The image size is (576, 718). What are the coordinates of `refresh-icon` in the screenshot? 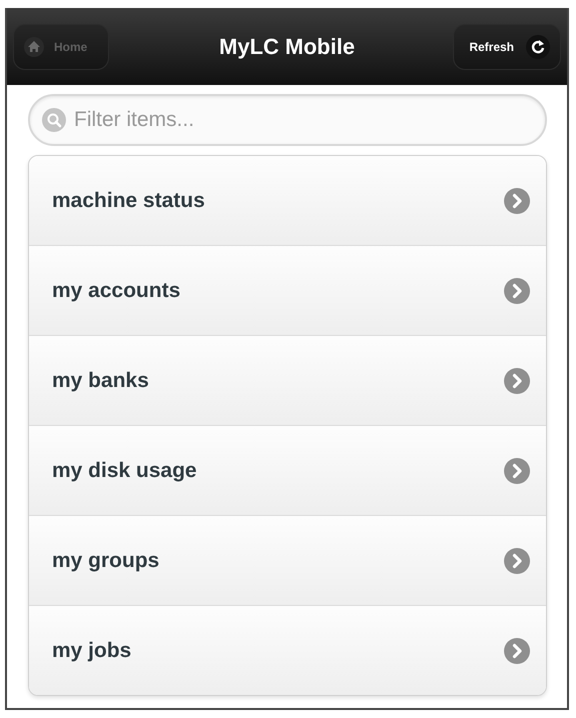 It's located at (538, 46).